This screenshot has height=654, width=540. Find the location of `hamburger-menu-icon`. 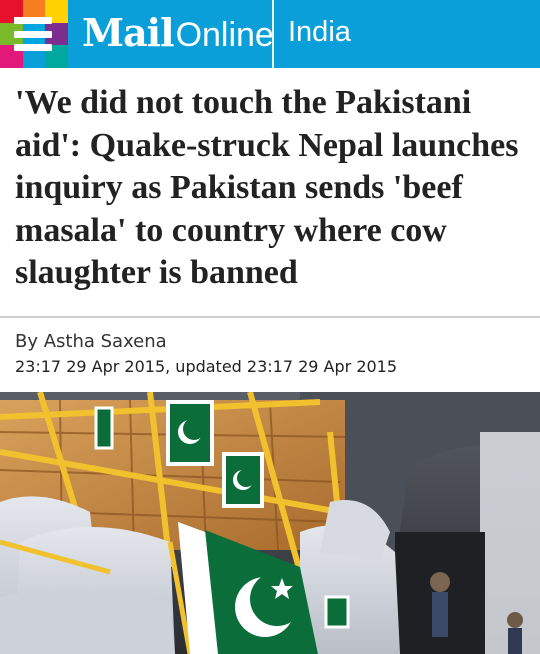

hamburger-menu-icon is located at coordinates (34, 34).